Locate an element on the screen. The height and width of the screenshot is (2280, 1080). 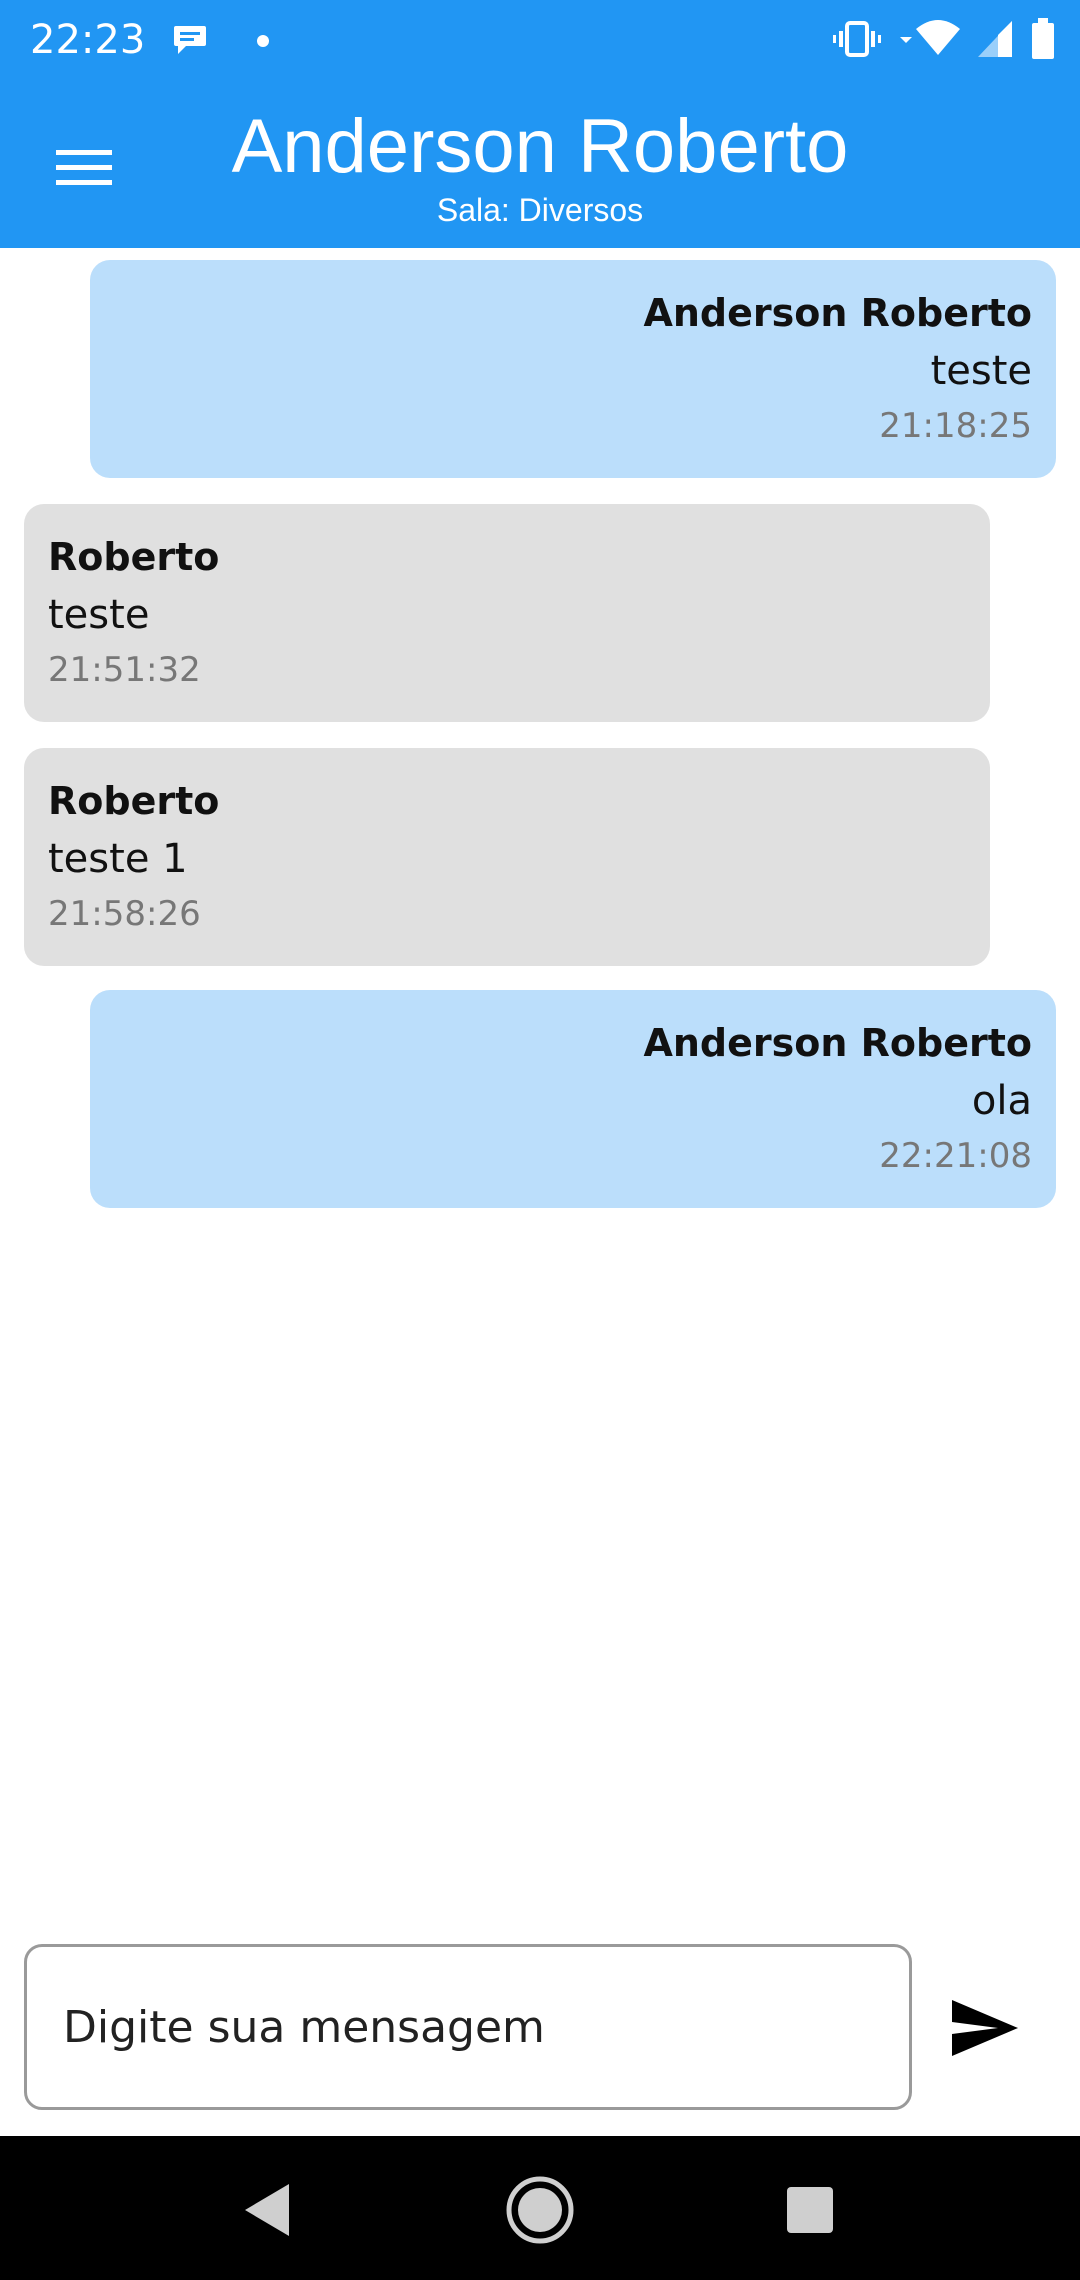
back-icon is located at coordinates (268, 2212).